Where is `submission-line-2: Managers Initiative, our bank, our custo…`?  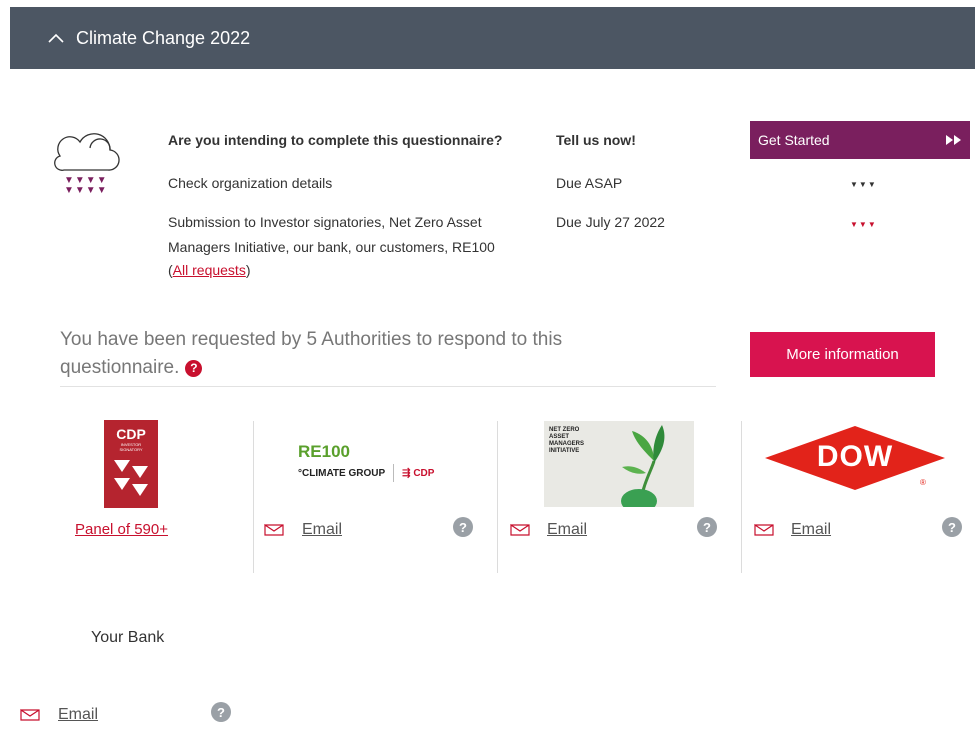
submission-line-2: Managers Initiative, our bank, our custo… is located at coordinates (331, 247).